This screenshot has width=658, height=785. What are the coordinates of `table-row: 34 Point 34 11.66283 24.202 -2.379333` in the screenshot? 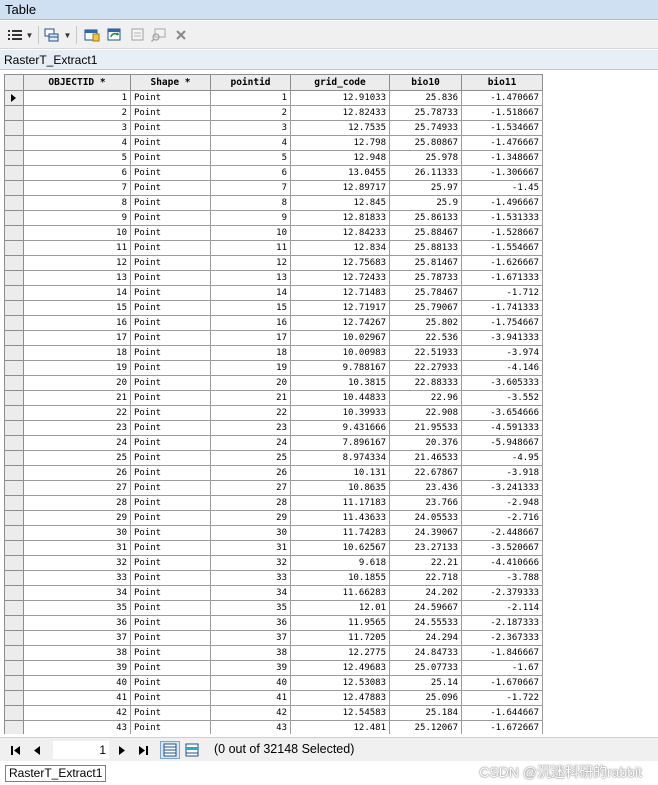 It's located at (273, 593).